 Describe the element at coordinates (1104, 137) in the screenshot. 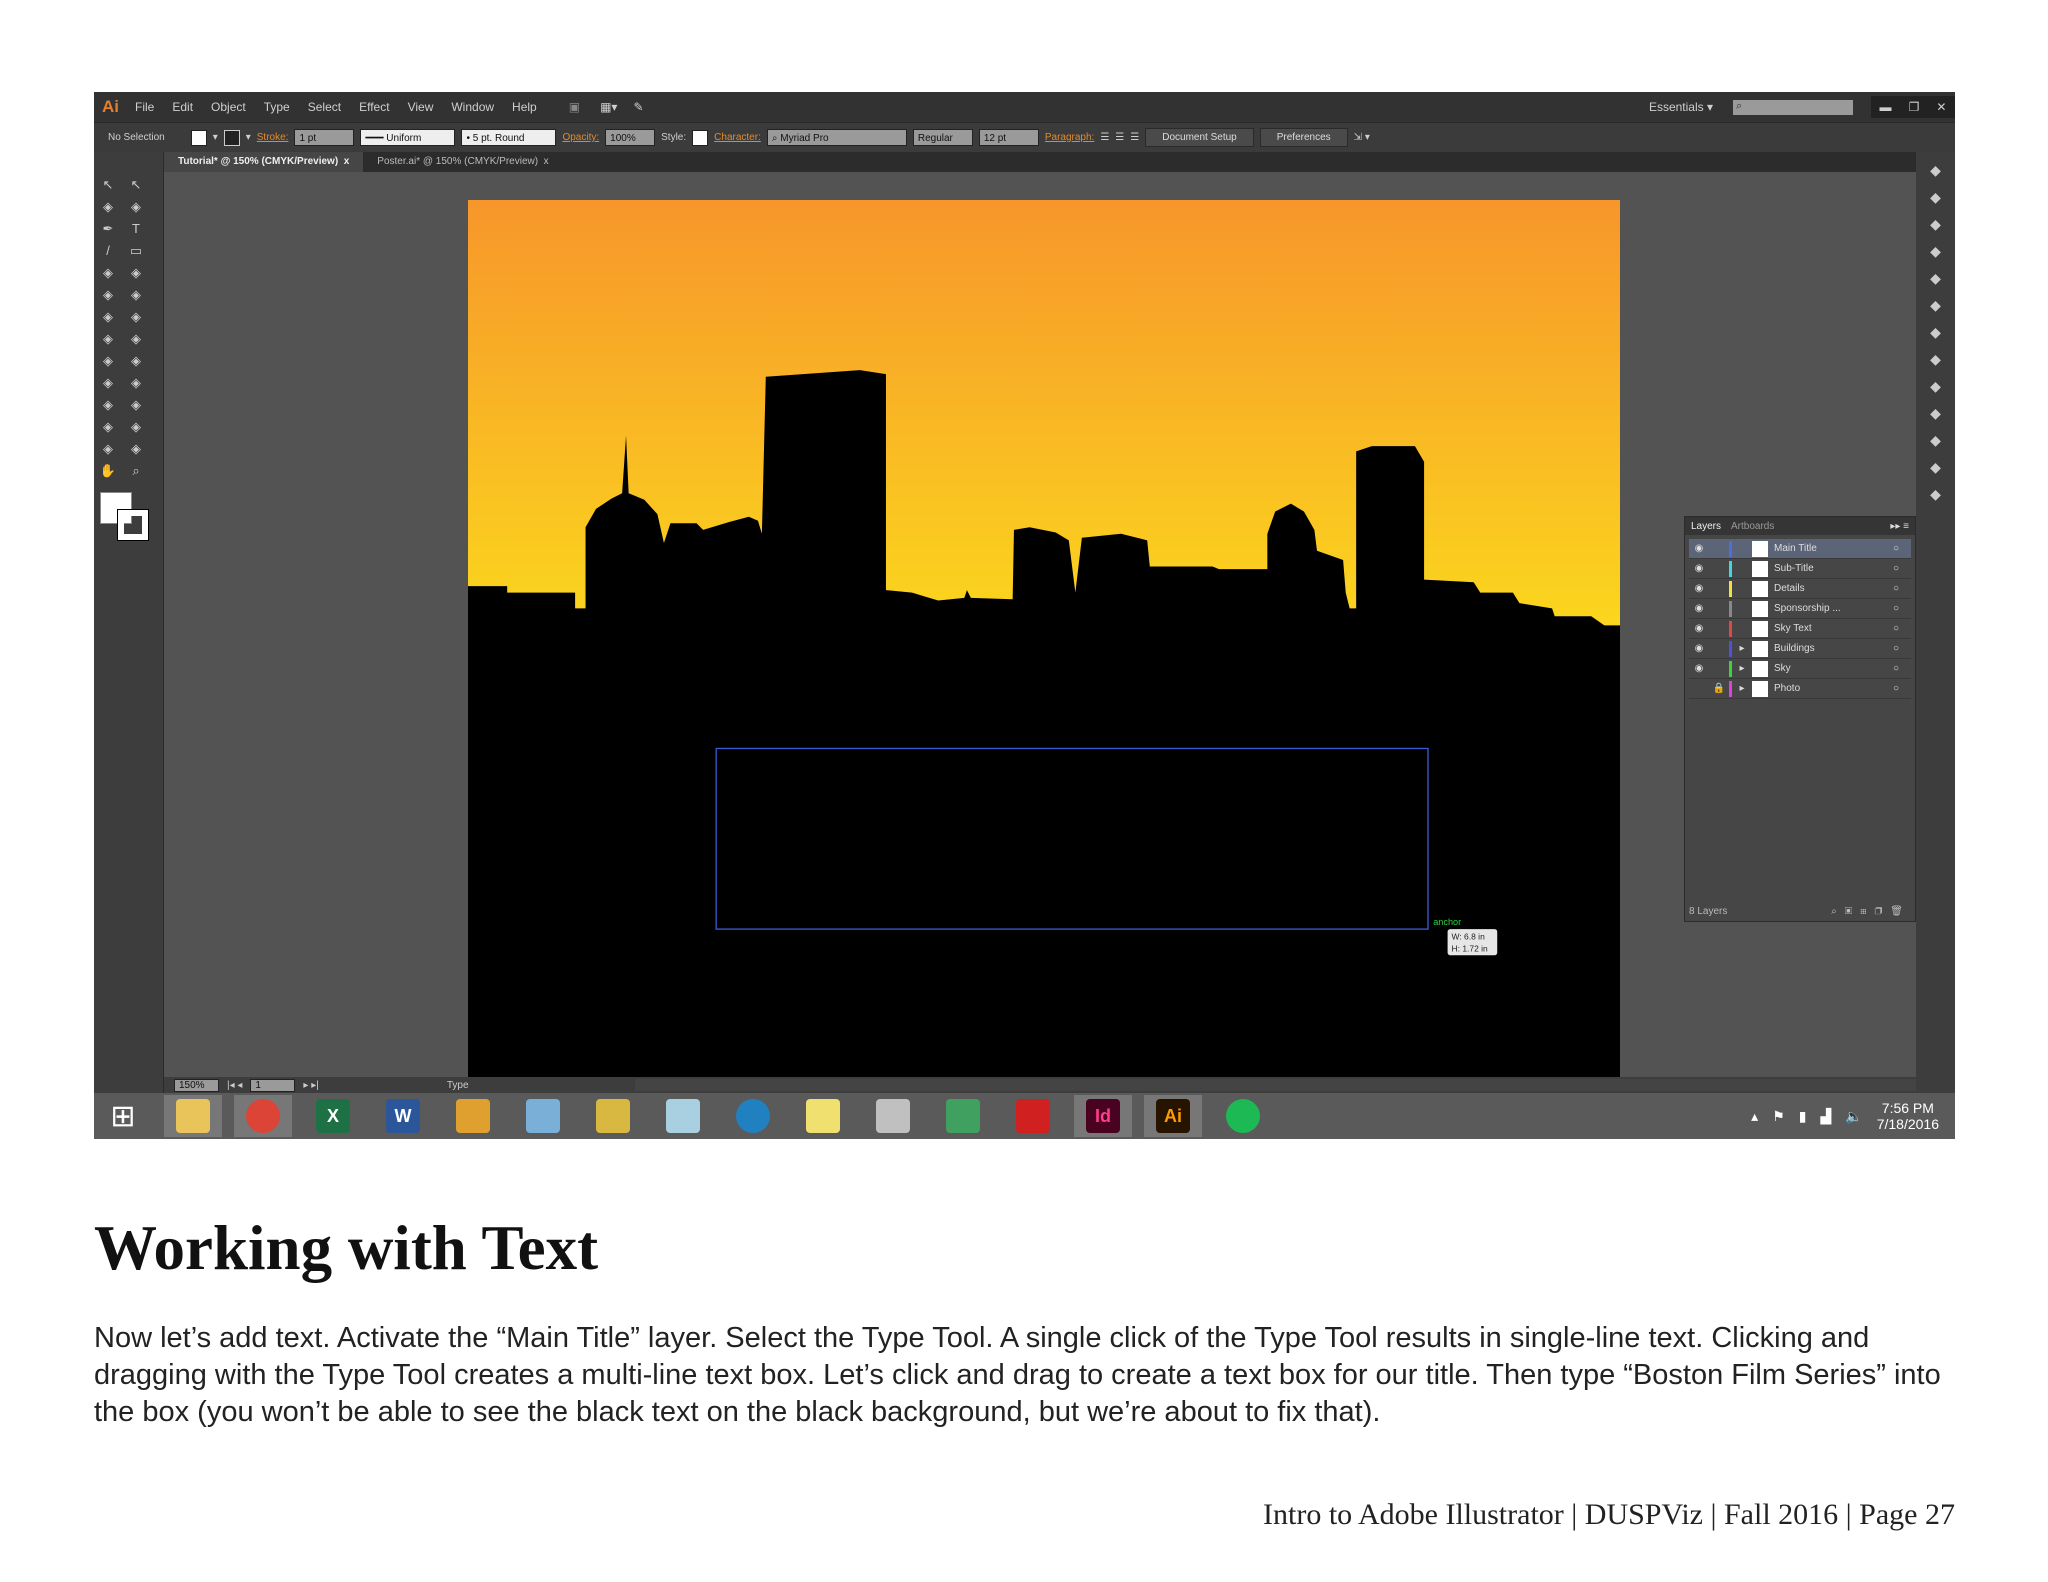

I see `align-left-icon: ☰` at that location.